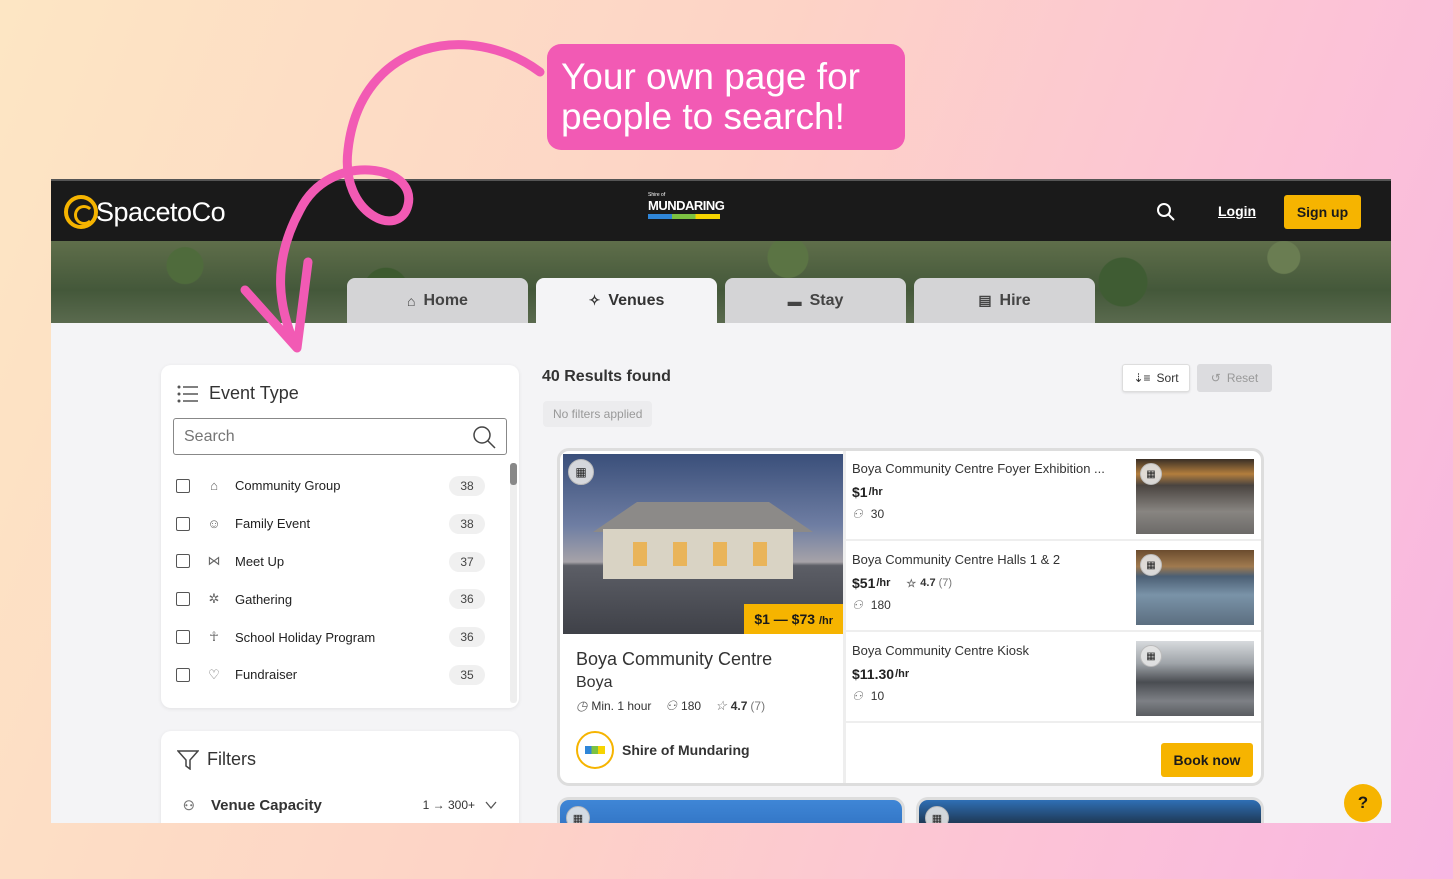 The height and width of the screenshot is (879, 1453). What do you see at coordinates (720, 554) in the screenshot?
I see `building-window` at bounding box center [720, 554].